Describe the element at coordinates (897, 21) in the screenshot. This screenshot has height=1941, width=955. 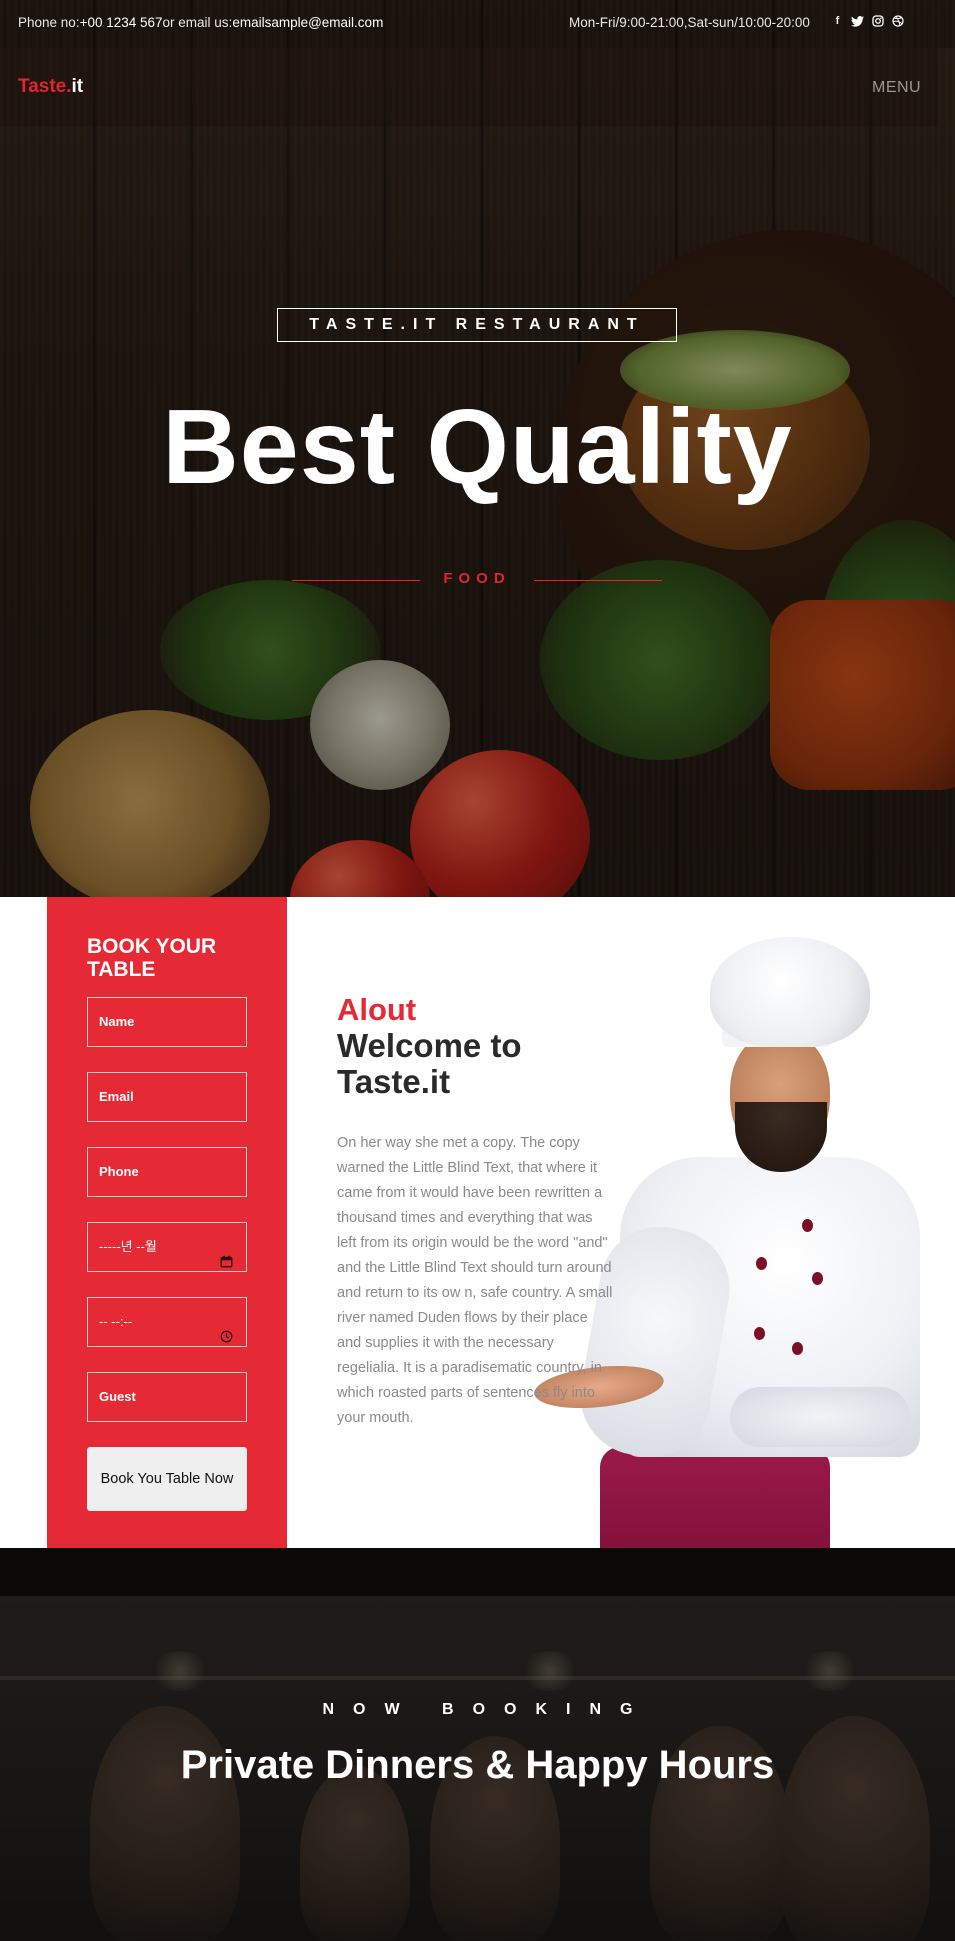
I see `dribbble-icon` at that location.